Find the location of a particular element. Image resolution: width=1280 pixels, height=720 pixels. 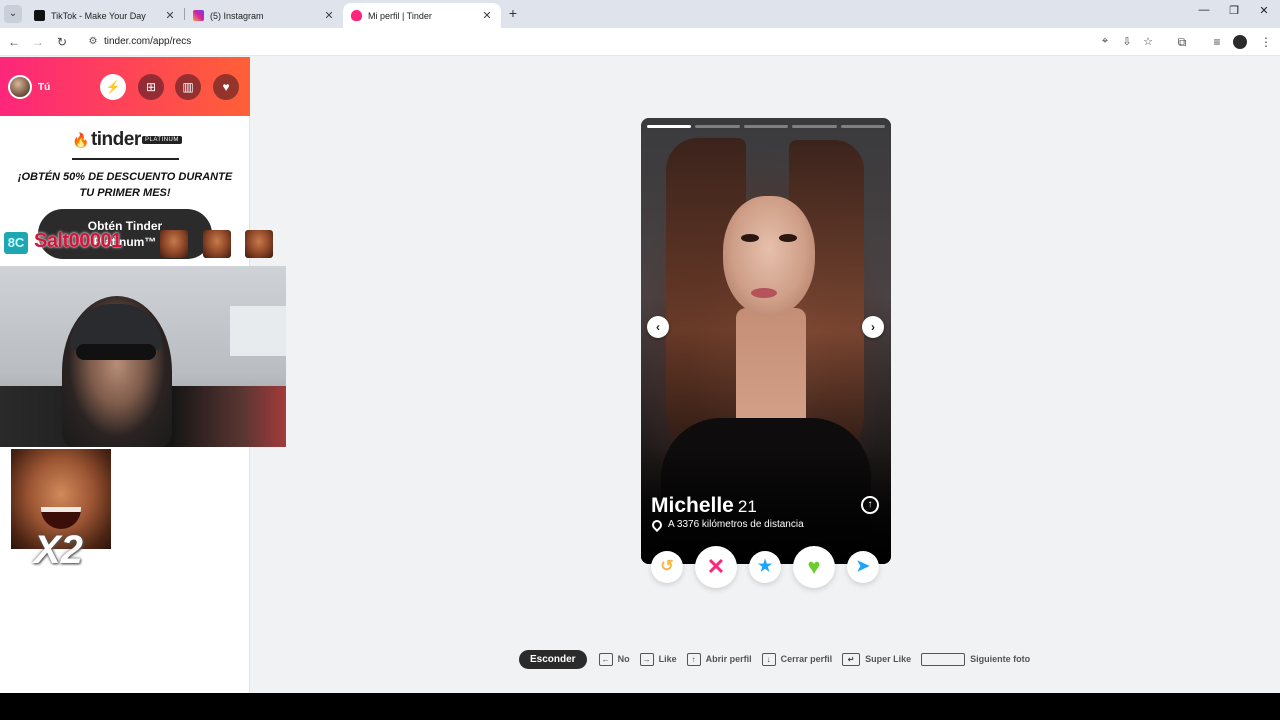

arrow-down-key-icon: ↓ is located at coordinates (768, 659).